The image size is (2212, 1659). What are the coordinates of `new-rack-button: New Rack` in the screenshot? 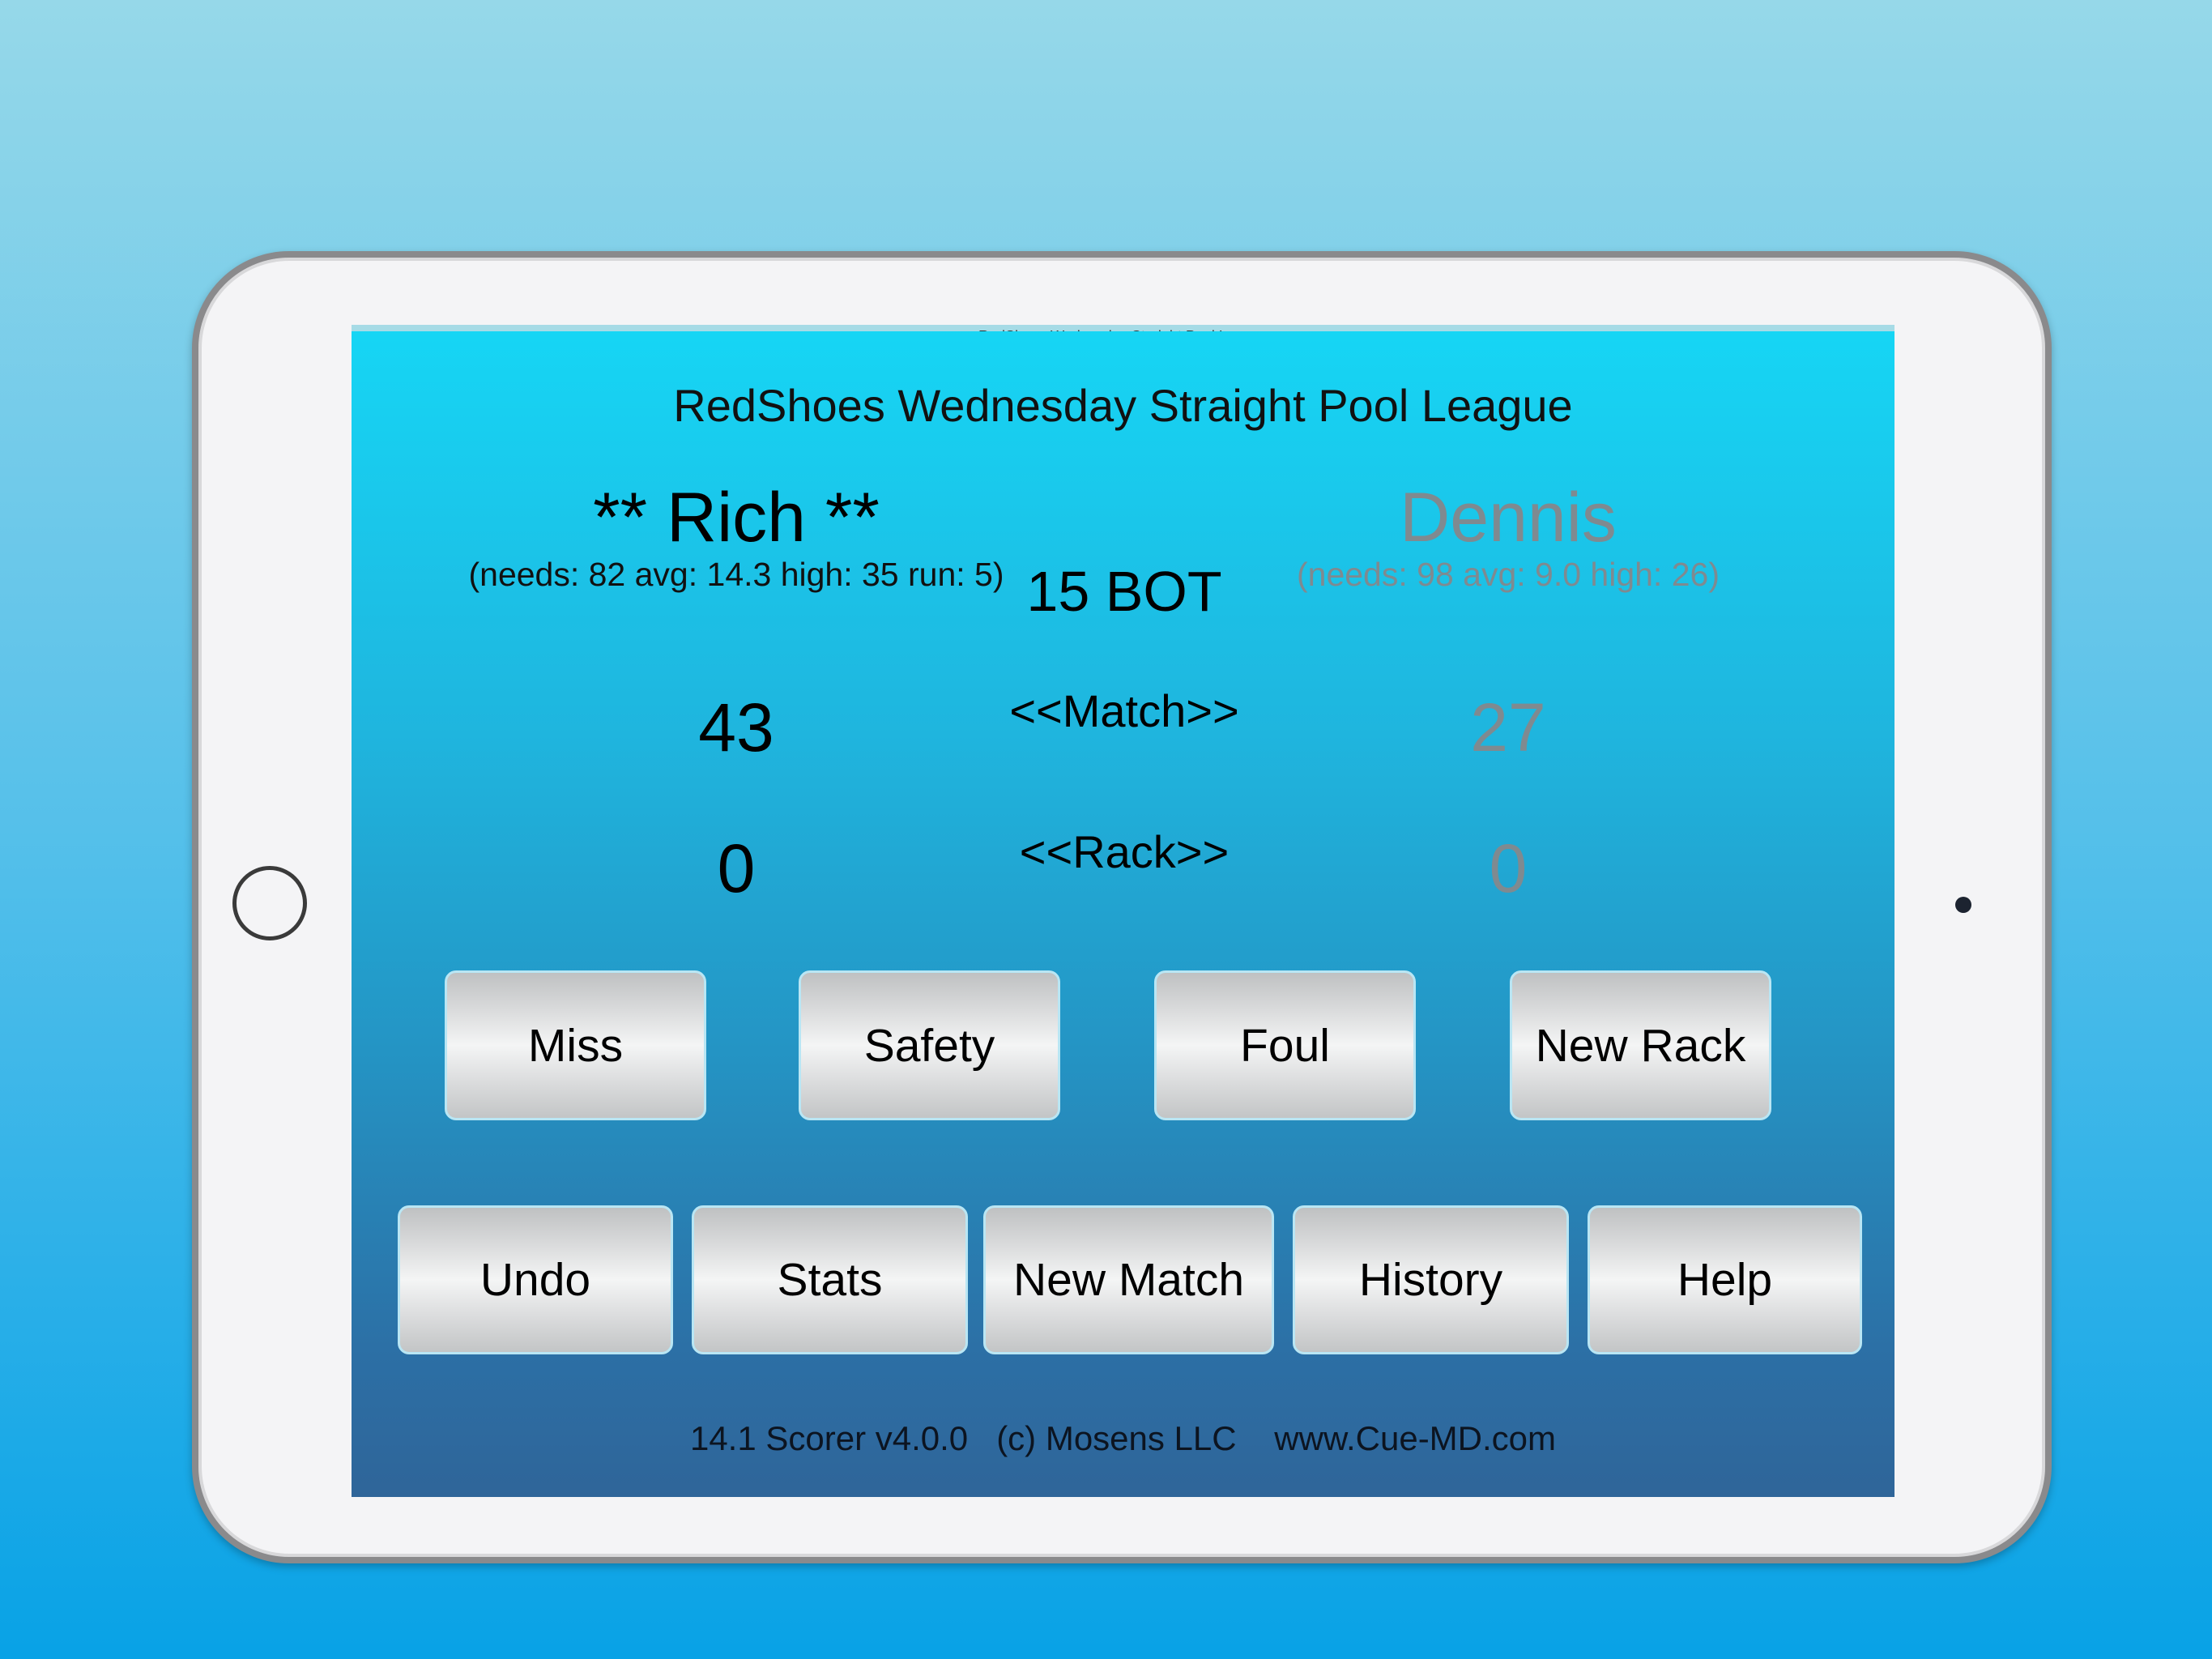 It's located at (1640, 1045).